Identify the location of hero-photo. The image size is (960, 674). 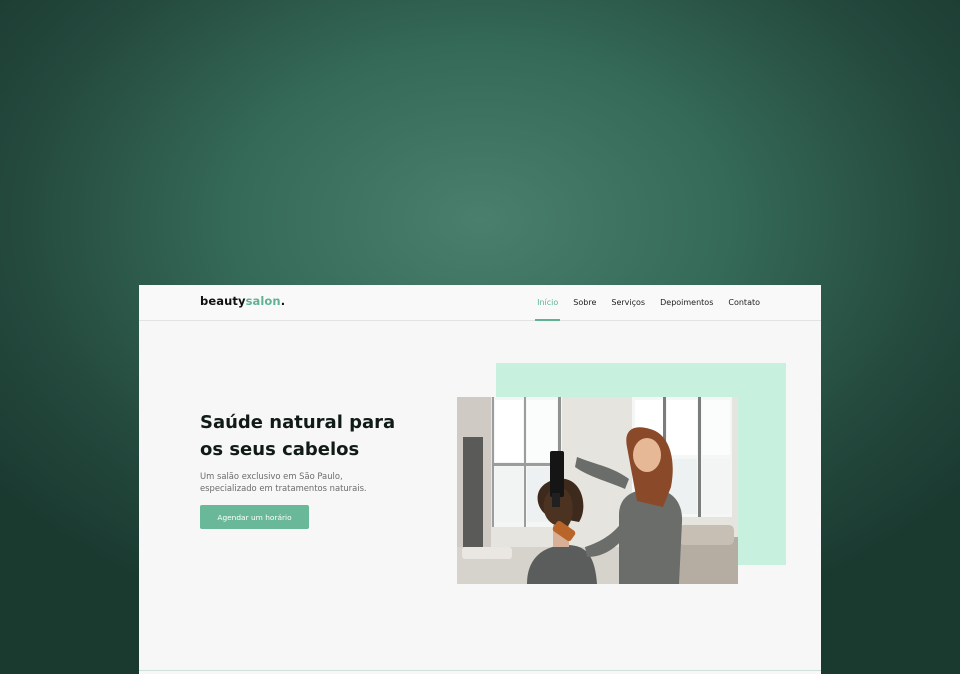
(597, 490).